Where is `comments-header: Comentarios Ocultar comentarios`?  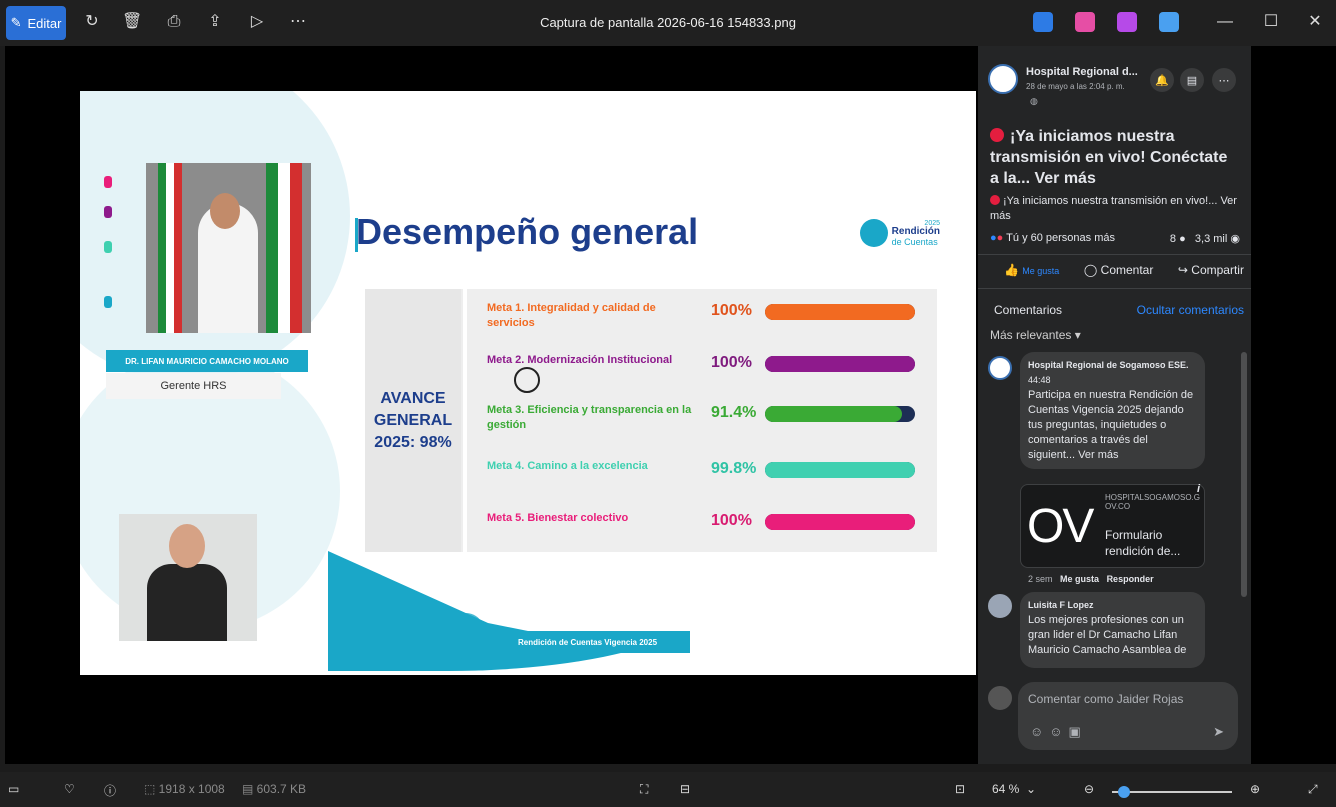
comments-header: Comentarios Ocultar comentarios is located at coordinates (1119, 310).